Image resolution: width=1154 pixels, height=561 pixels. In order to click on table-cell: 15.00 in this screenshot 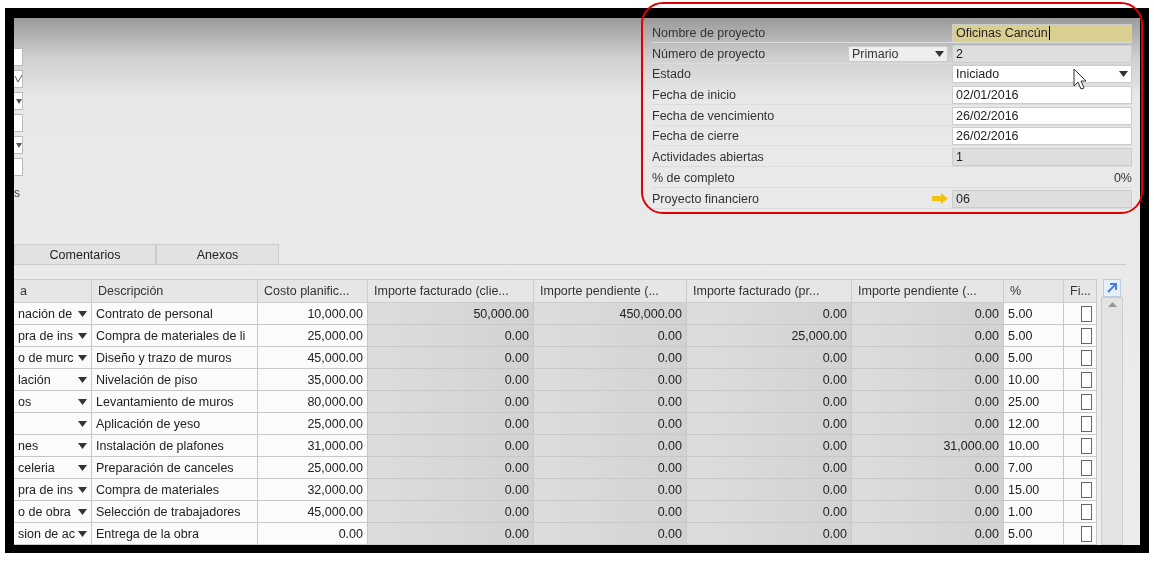, I will do `click(1034, 490)`.